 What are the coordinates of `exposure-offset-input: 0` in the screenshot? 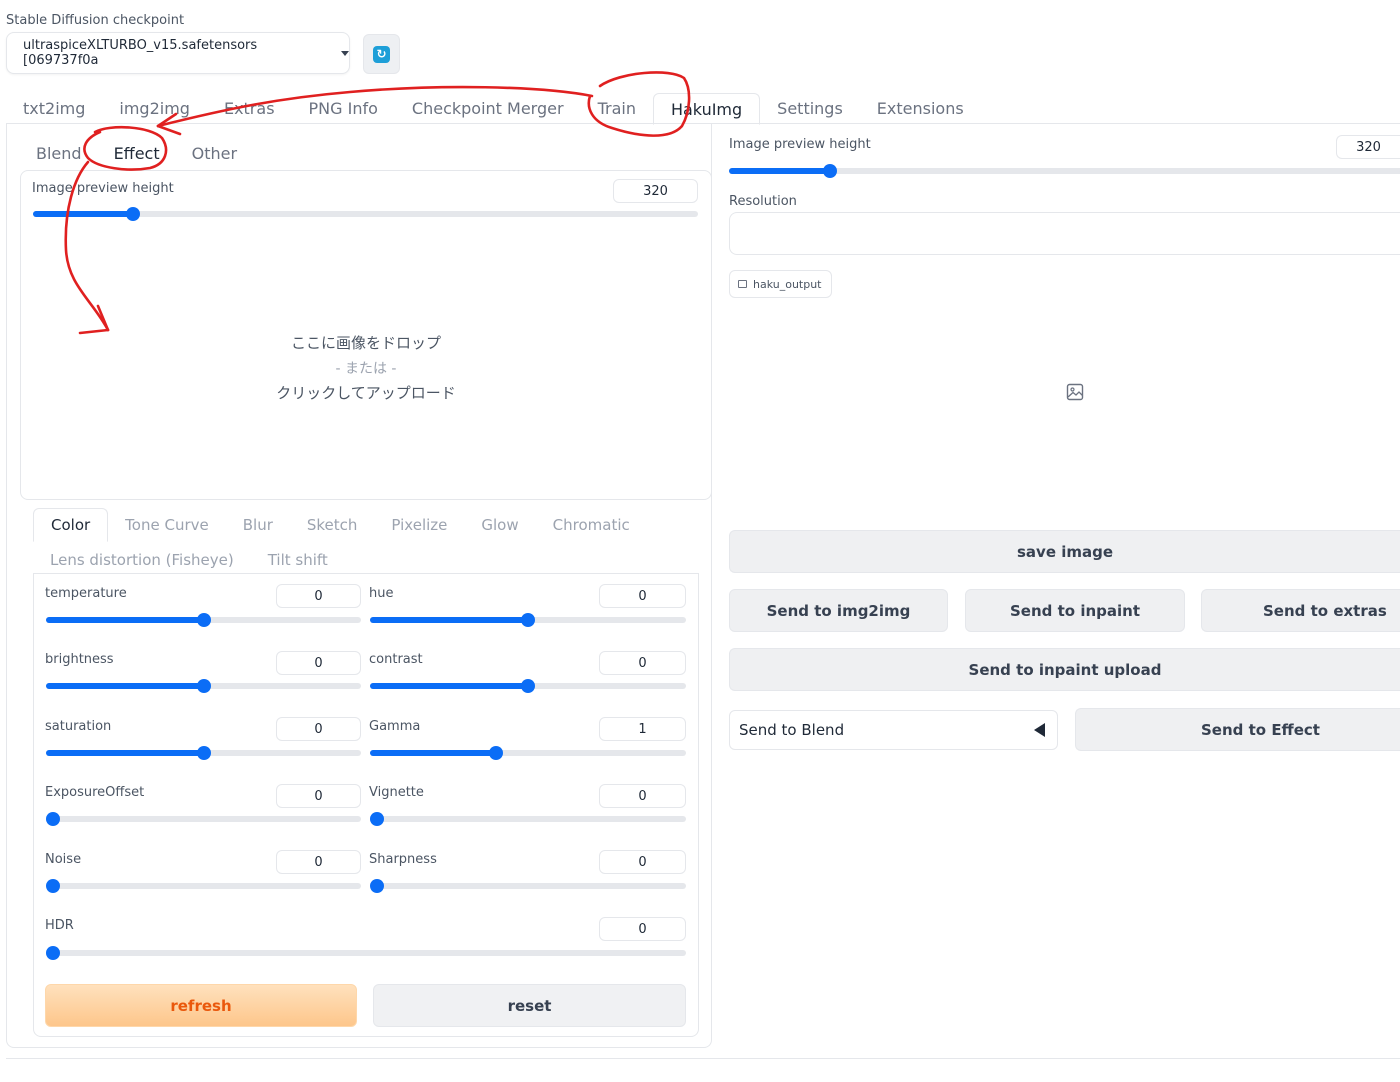 It's located at (318, 796).